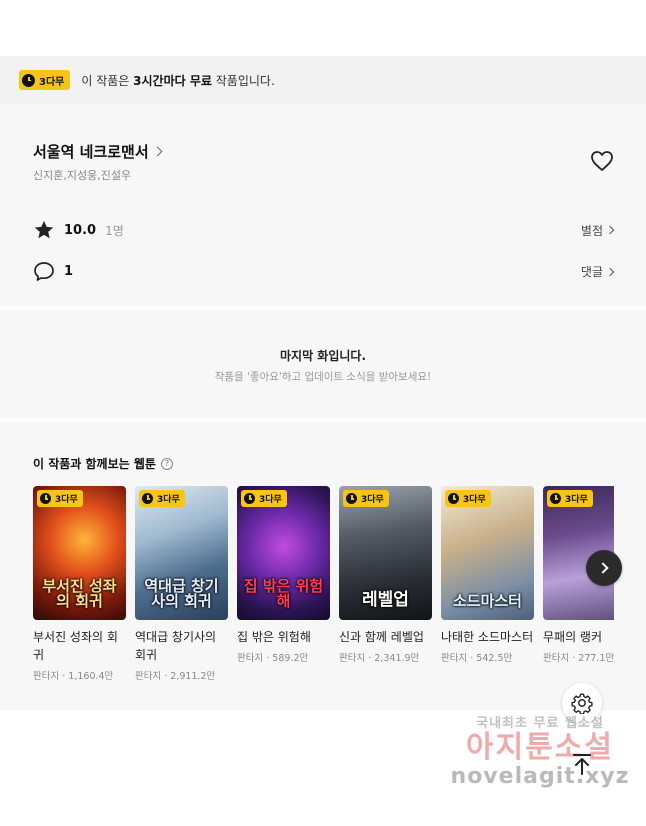  What do you see at coordinates (181, 553) in the screenshot?
I see `cover-image: 3다무 역대급 창기사의 회귀` at bounding box center [181, 553].